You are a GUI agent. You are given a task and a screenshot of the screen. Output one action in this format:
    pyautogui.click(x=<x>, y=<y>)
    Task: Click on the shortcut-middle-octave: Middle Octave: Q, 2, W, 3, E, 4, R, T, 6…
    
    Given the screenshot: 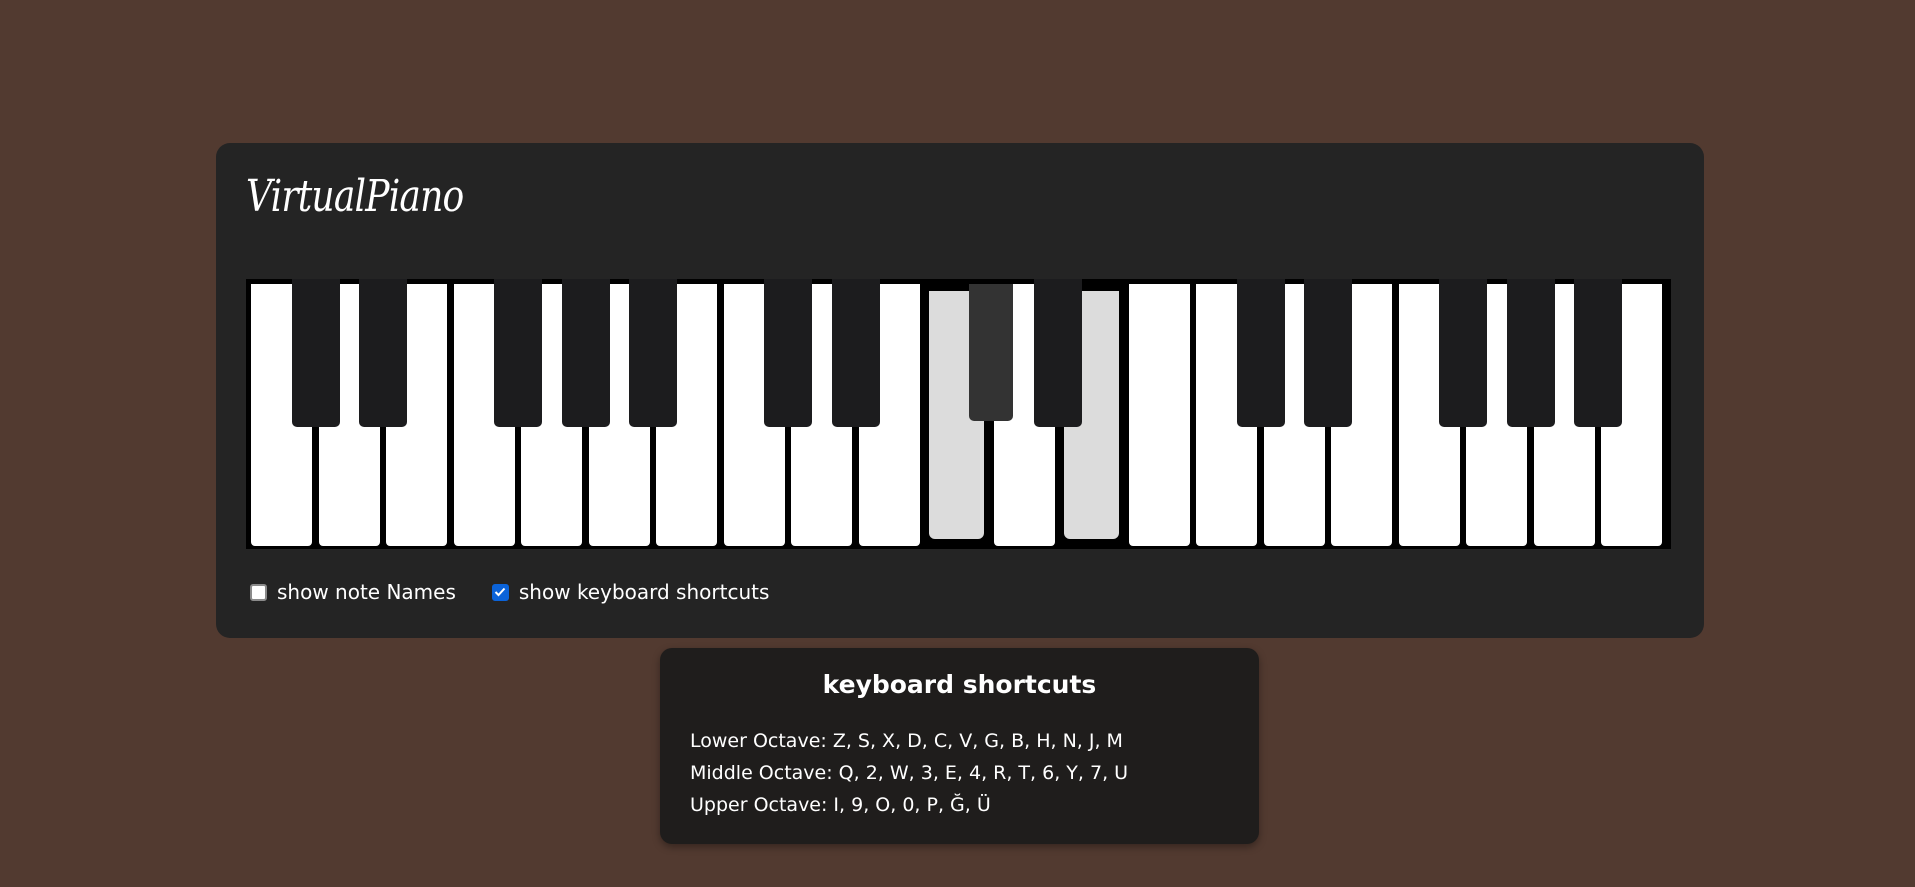 What is the action you would take?
    pyautogui.click(x=909, y=773)
    